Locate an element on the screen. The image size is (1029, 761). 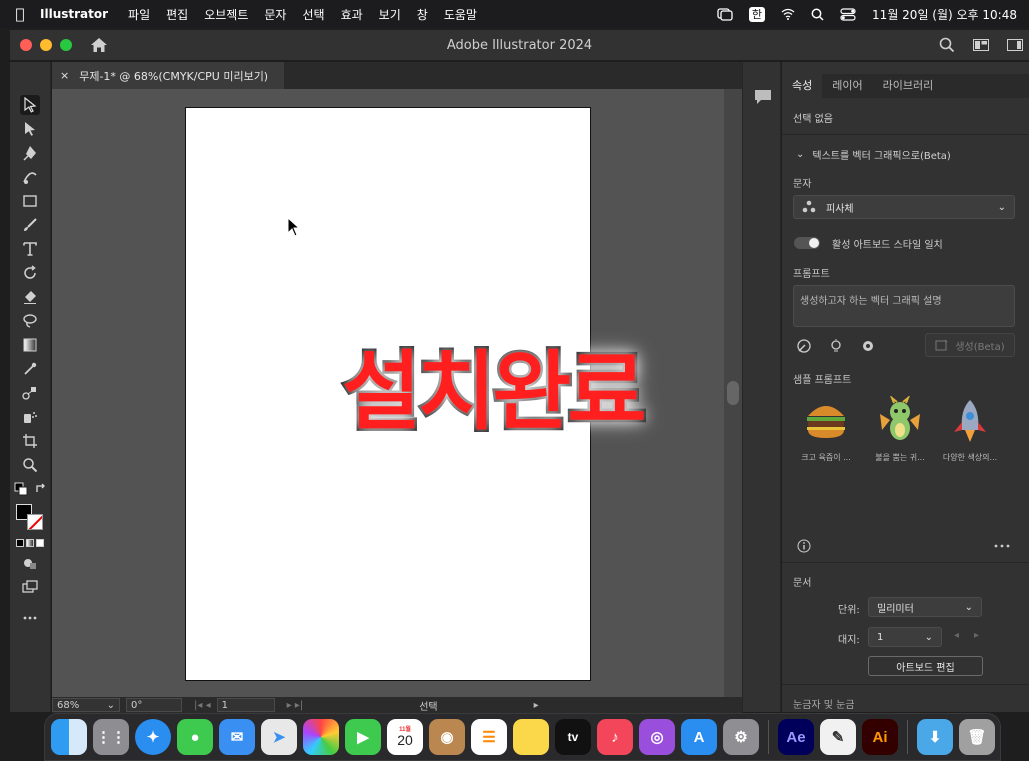
style-picker-icon is located at coordinates (804, 346).